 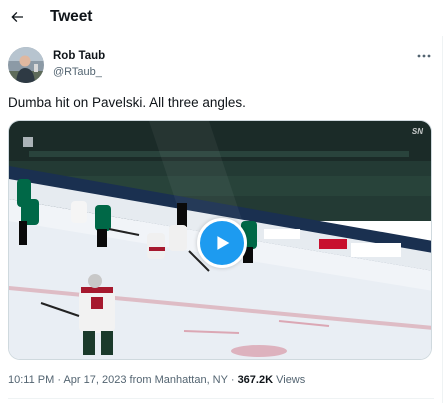 I want to click on play-icon, so click(x=223, y=243).